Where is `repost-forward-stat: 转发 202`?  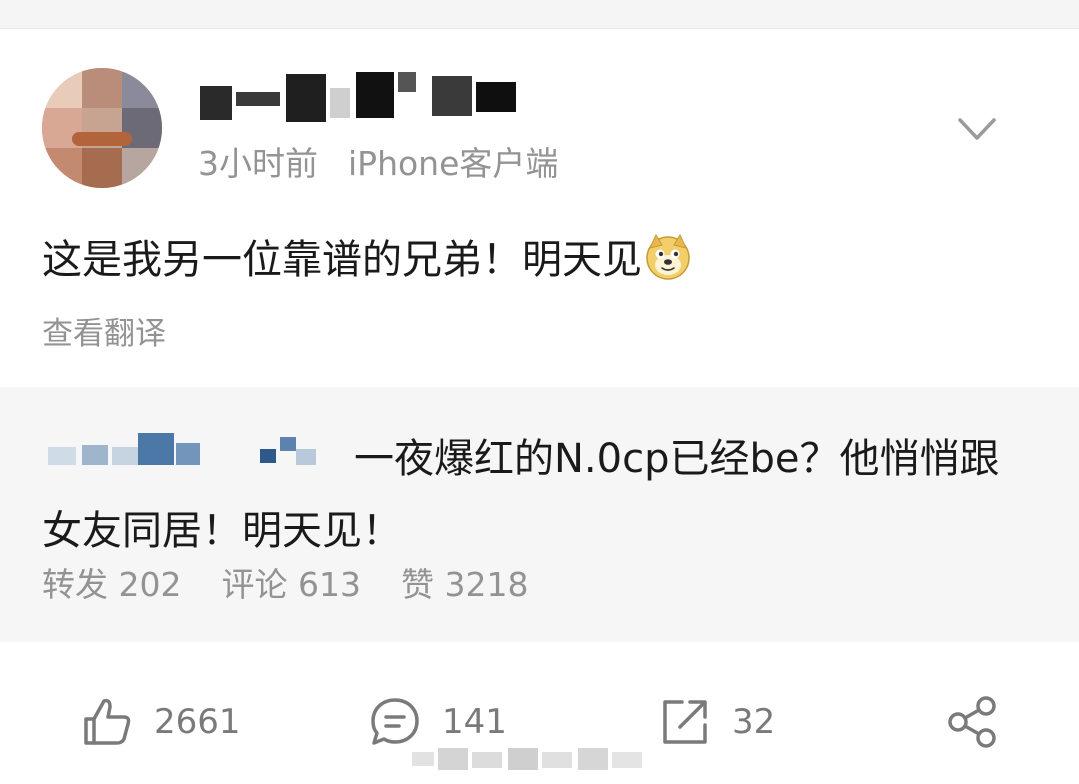 repost-forward-stat: 转发 202 is located at coordinates (112, 584).